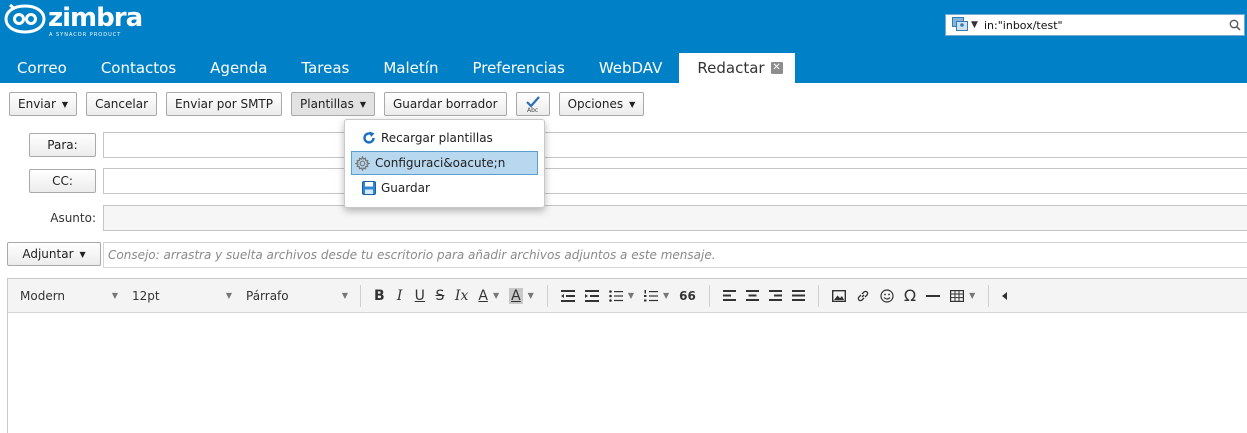  I want to click on outdent-button, so click(568, 296).